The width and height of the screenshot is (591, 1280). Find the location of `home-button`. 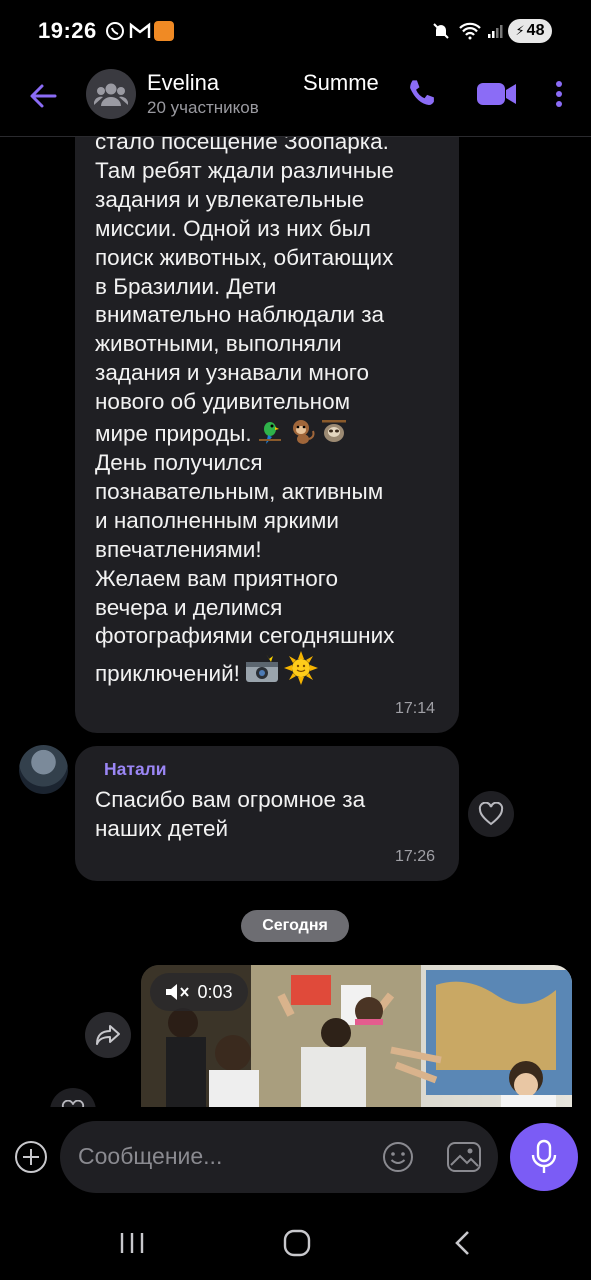

home-button is located at coordinates (297, 1243).